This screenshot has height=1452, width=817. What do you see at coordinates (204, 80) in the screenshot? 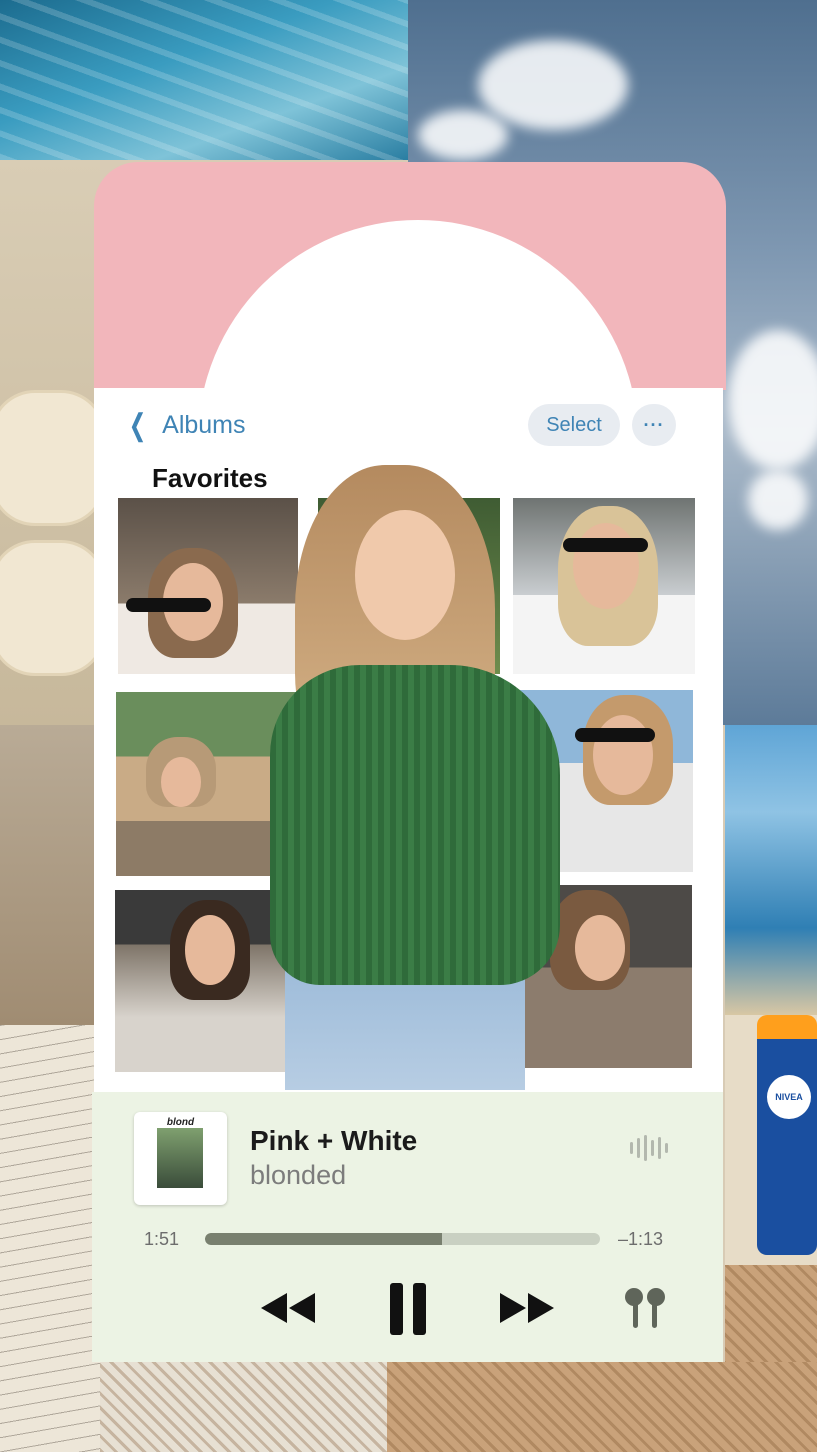
I see `bg-pool-photo` at bounding box center [204, 80].